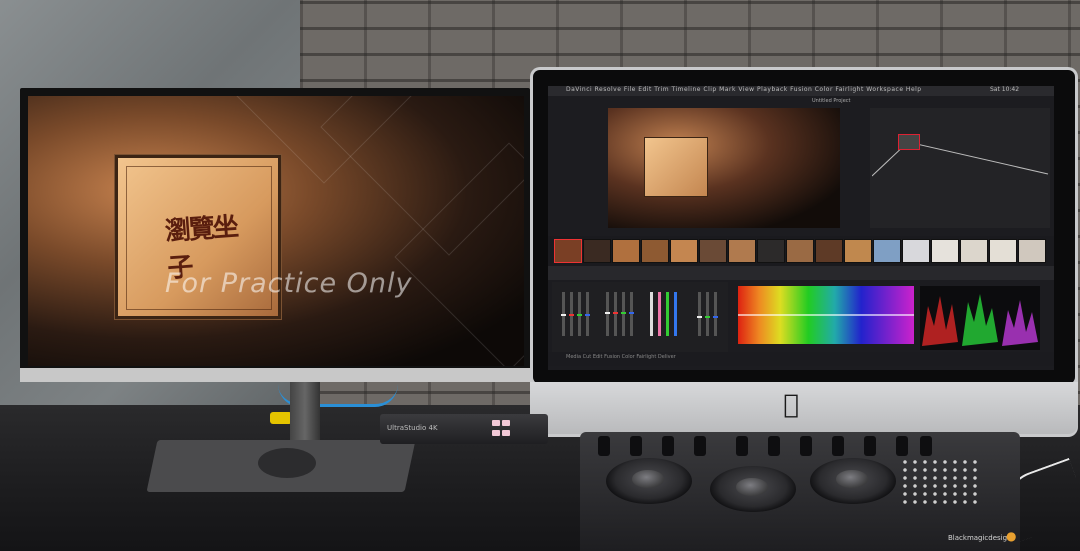 The height and width of the screenshot is (551, 1080). What do you see at coordinates (1005, 89) in the screenshot?
I see `menu-bar-clock: Sat 10:42` at bounding box center [1005, 89].